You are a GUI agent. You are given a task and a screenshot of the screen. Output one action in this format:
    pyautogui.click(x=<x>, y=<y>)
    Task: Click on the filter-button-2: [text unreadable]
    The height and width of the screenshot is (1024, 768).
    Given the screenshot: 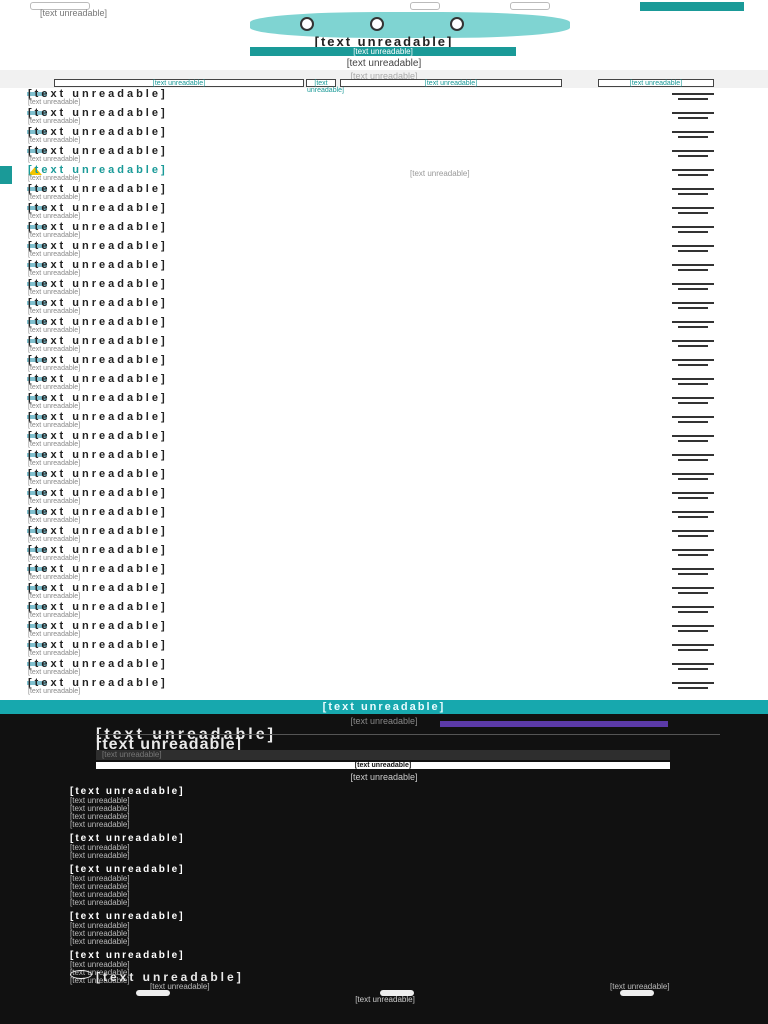 What is the action you would take?
    pyautogui.click(x=325, y=86)
    